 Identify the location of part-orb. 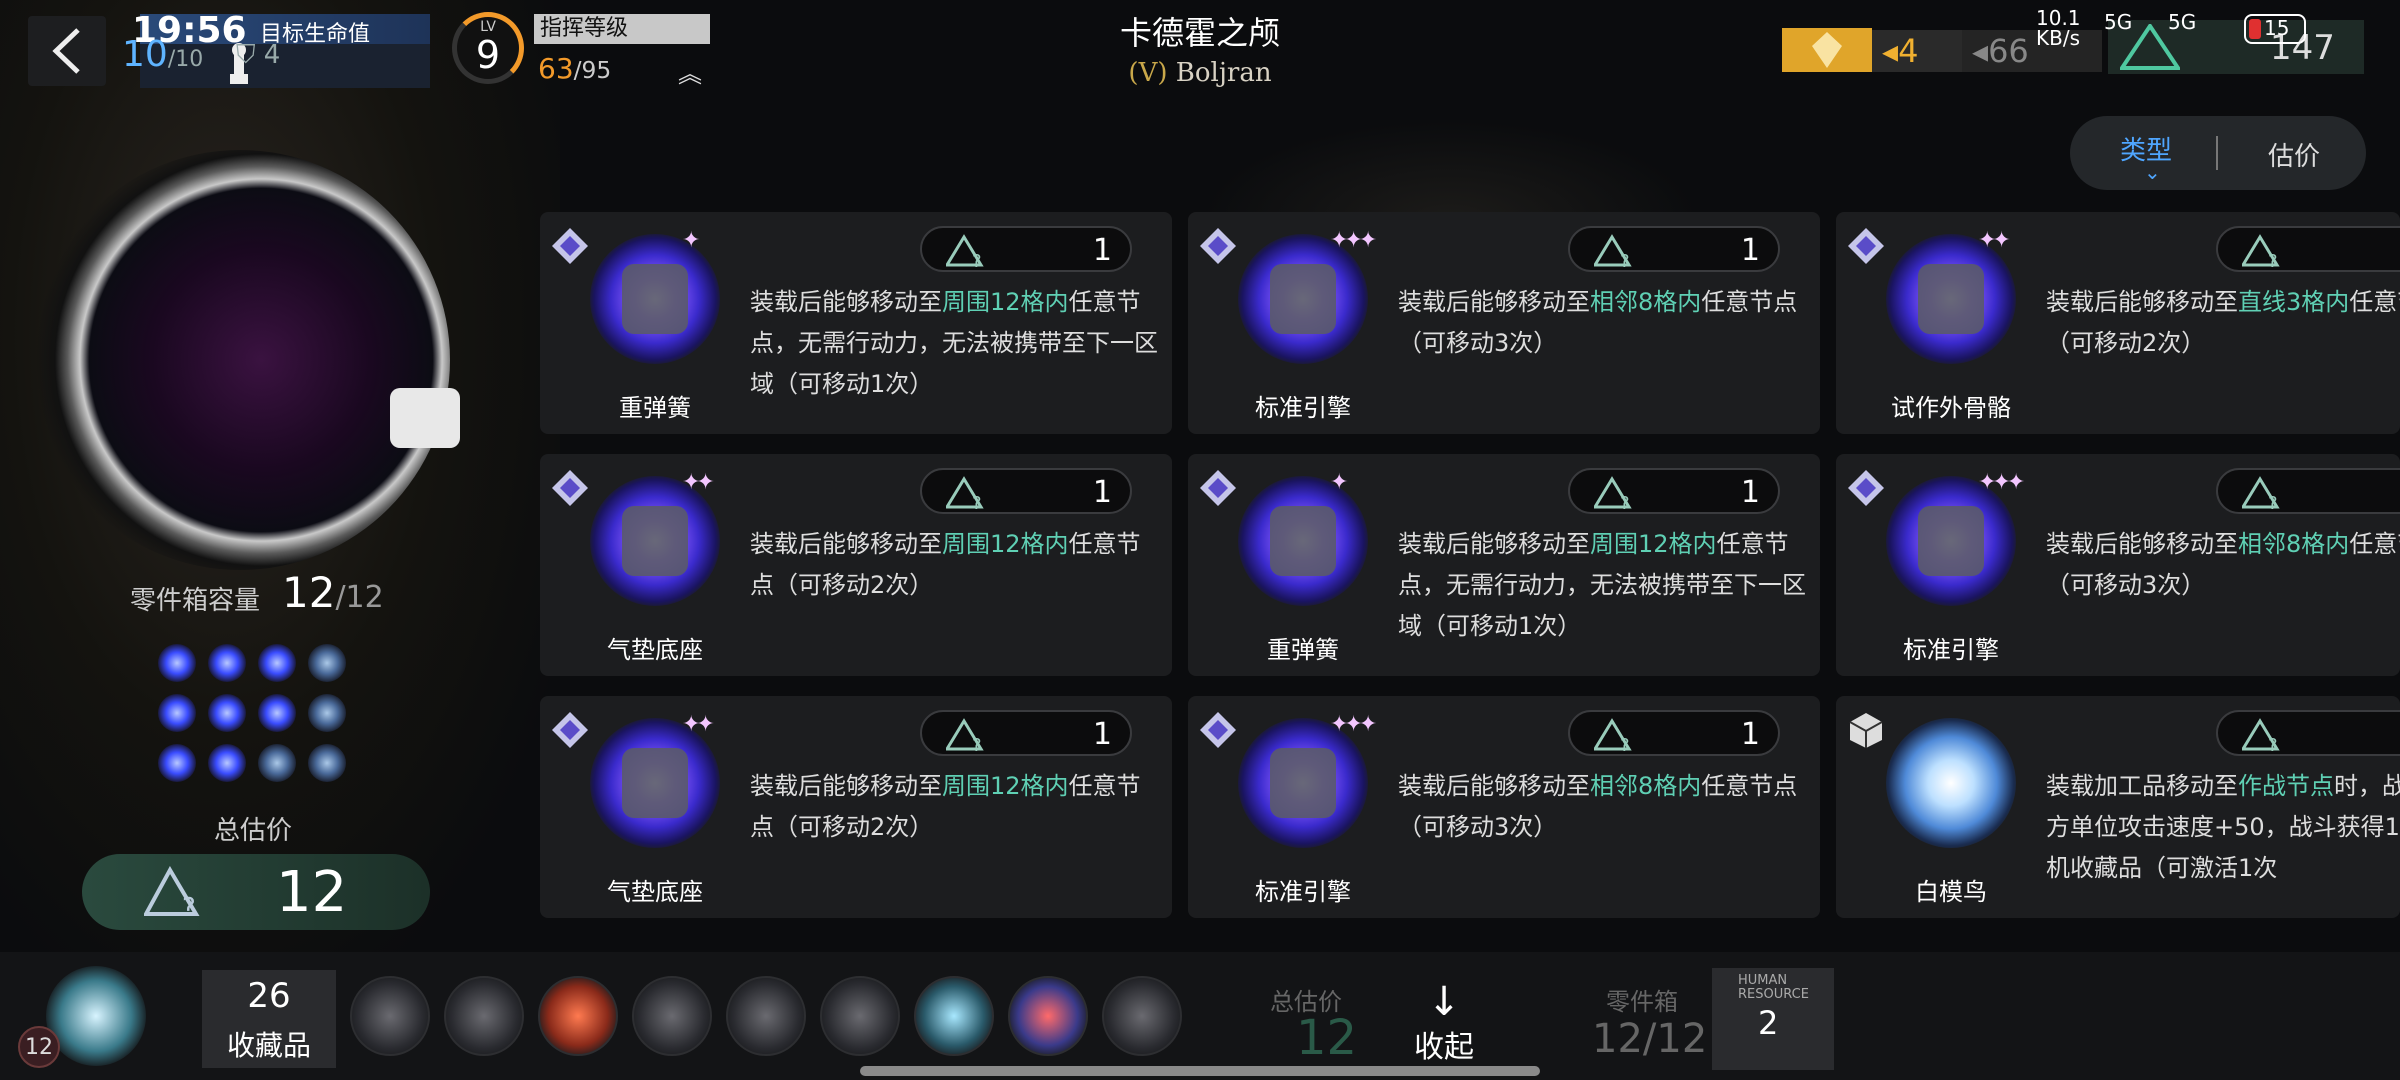
(1951, 783).